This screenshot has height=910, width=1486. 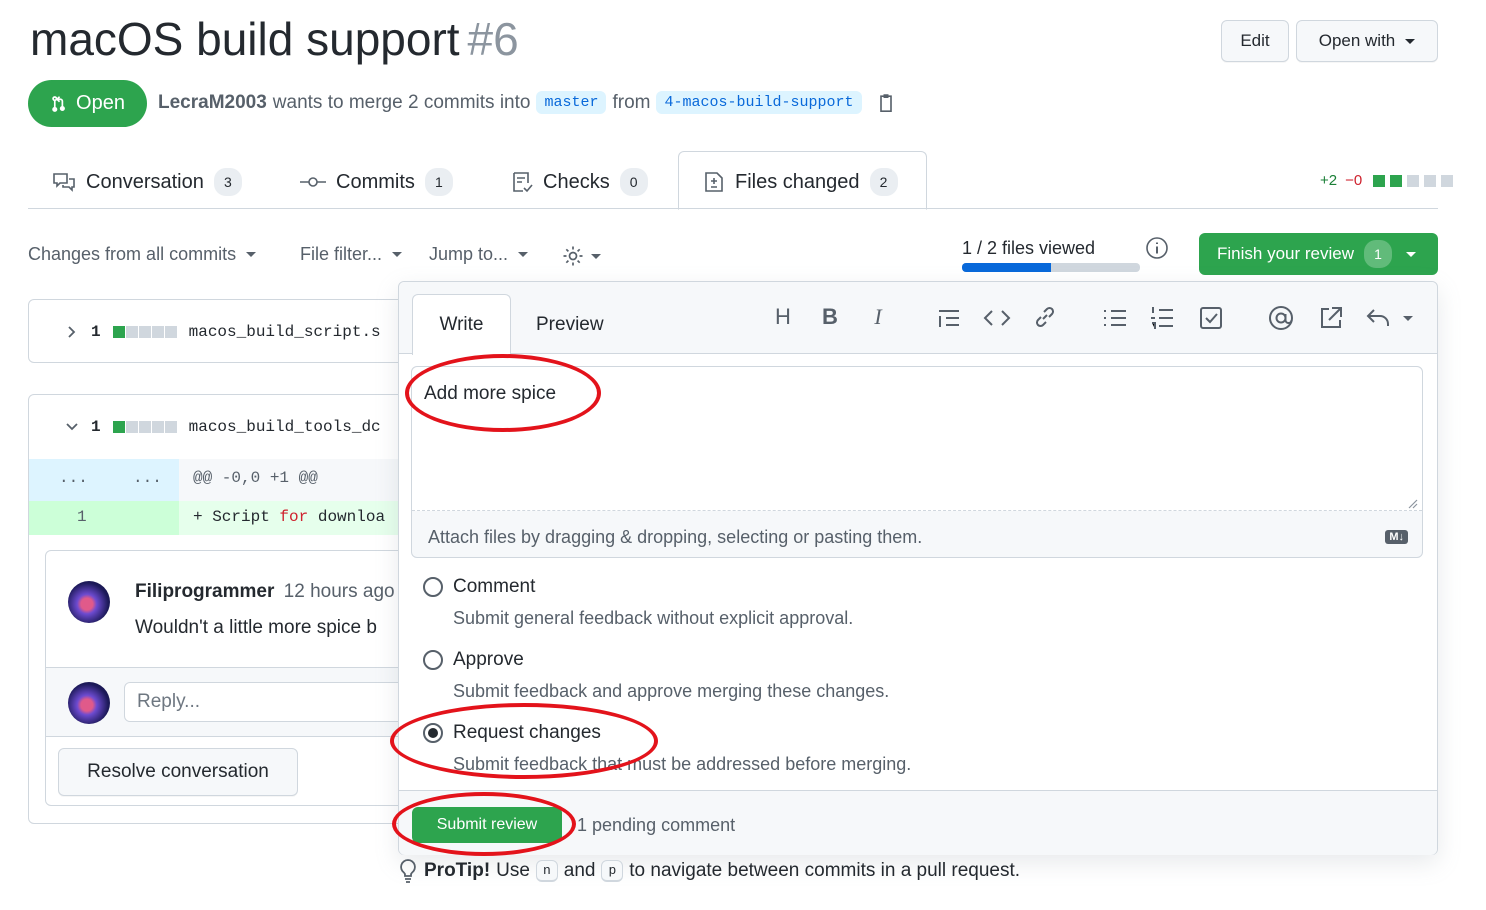 I want to click on resolve-conversation-label: Resolve conversation, so click(x=178, y=771).